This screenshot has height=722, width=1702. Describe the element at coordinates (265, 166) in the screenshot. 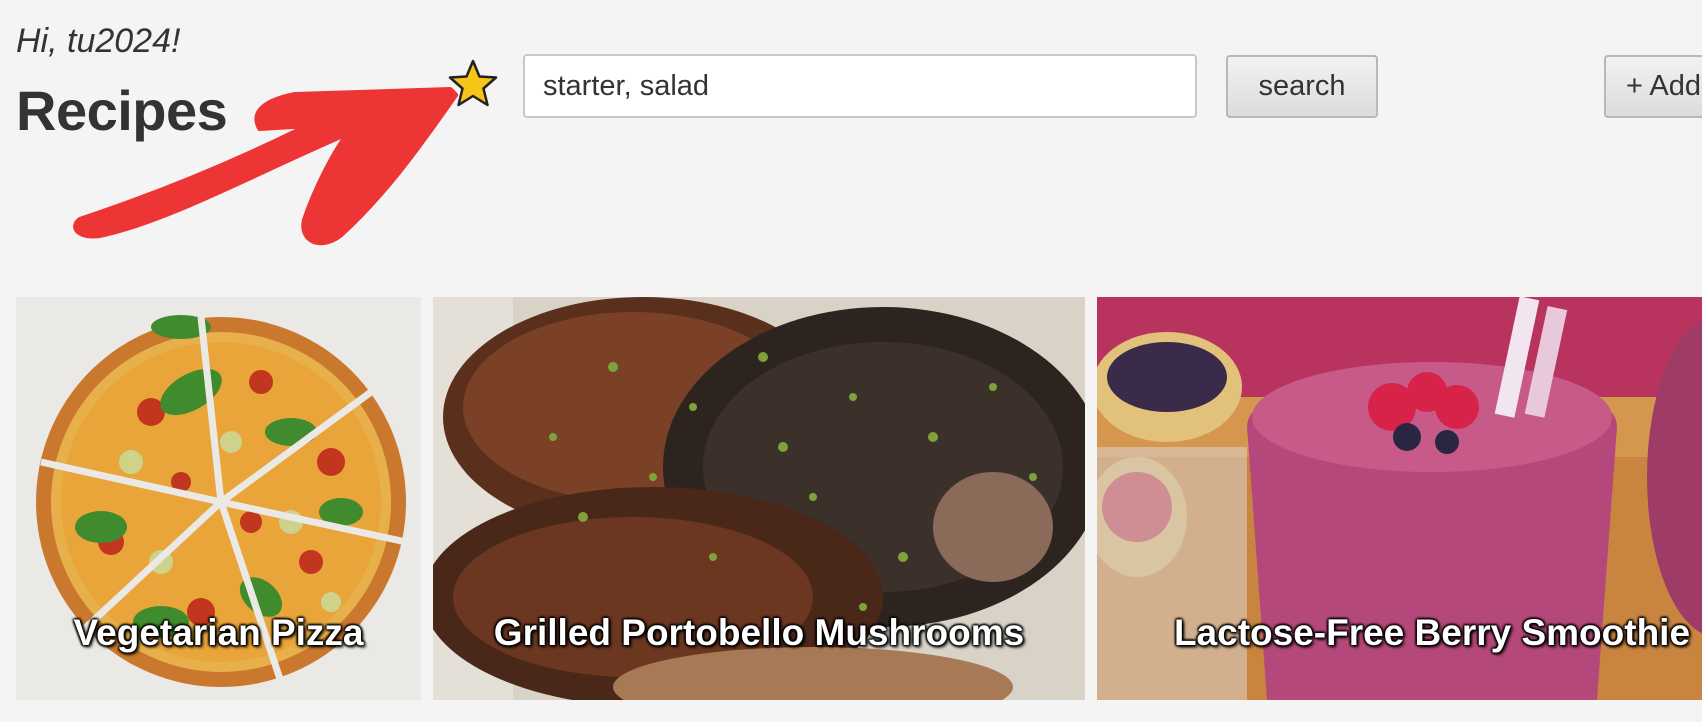

I see `annotation-arrow-icon` at that location.